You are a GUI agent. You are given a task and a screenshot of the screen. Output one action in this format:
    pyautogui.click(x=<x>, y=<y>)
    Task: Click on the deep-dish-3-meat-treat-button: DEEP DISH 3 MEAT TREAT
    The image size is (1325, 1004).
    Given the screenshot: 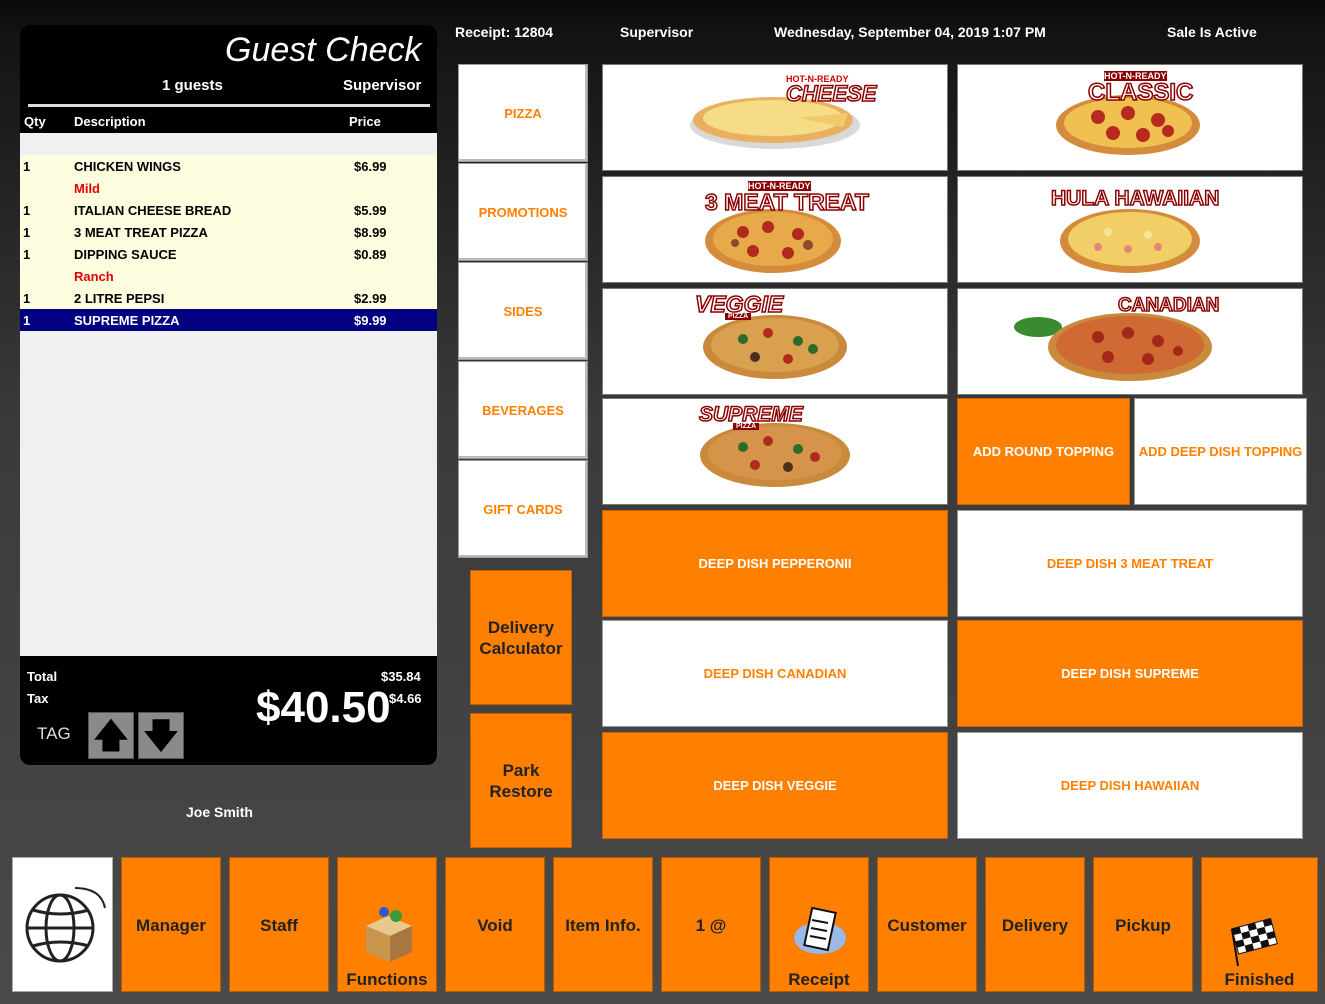 What is the action you would take?
    pyautogui.click(x=1130, y=563)
    